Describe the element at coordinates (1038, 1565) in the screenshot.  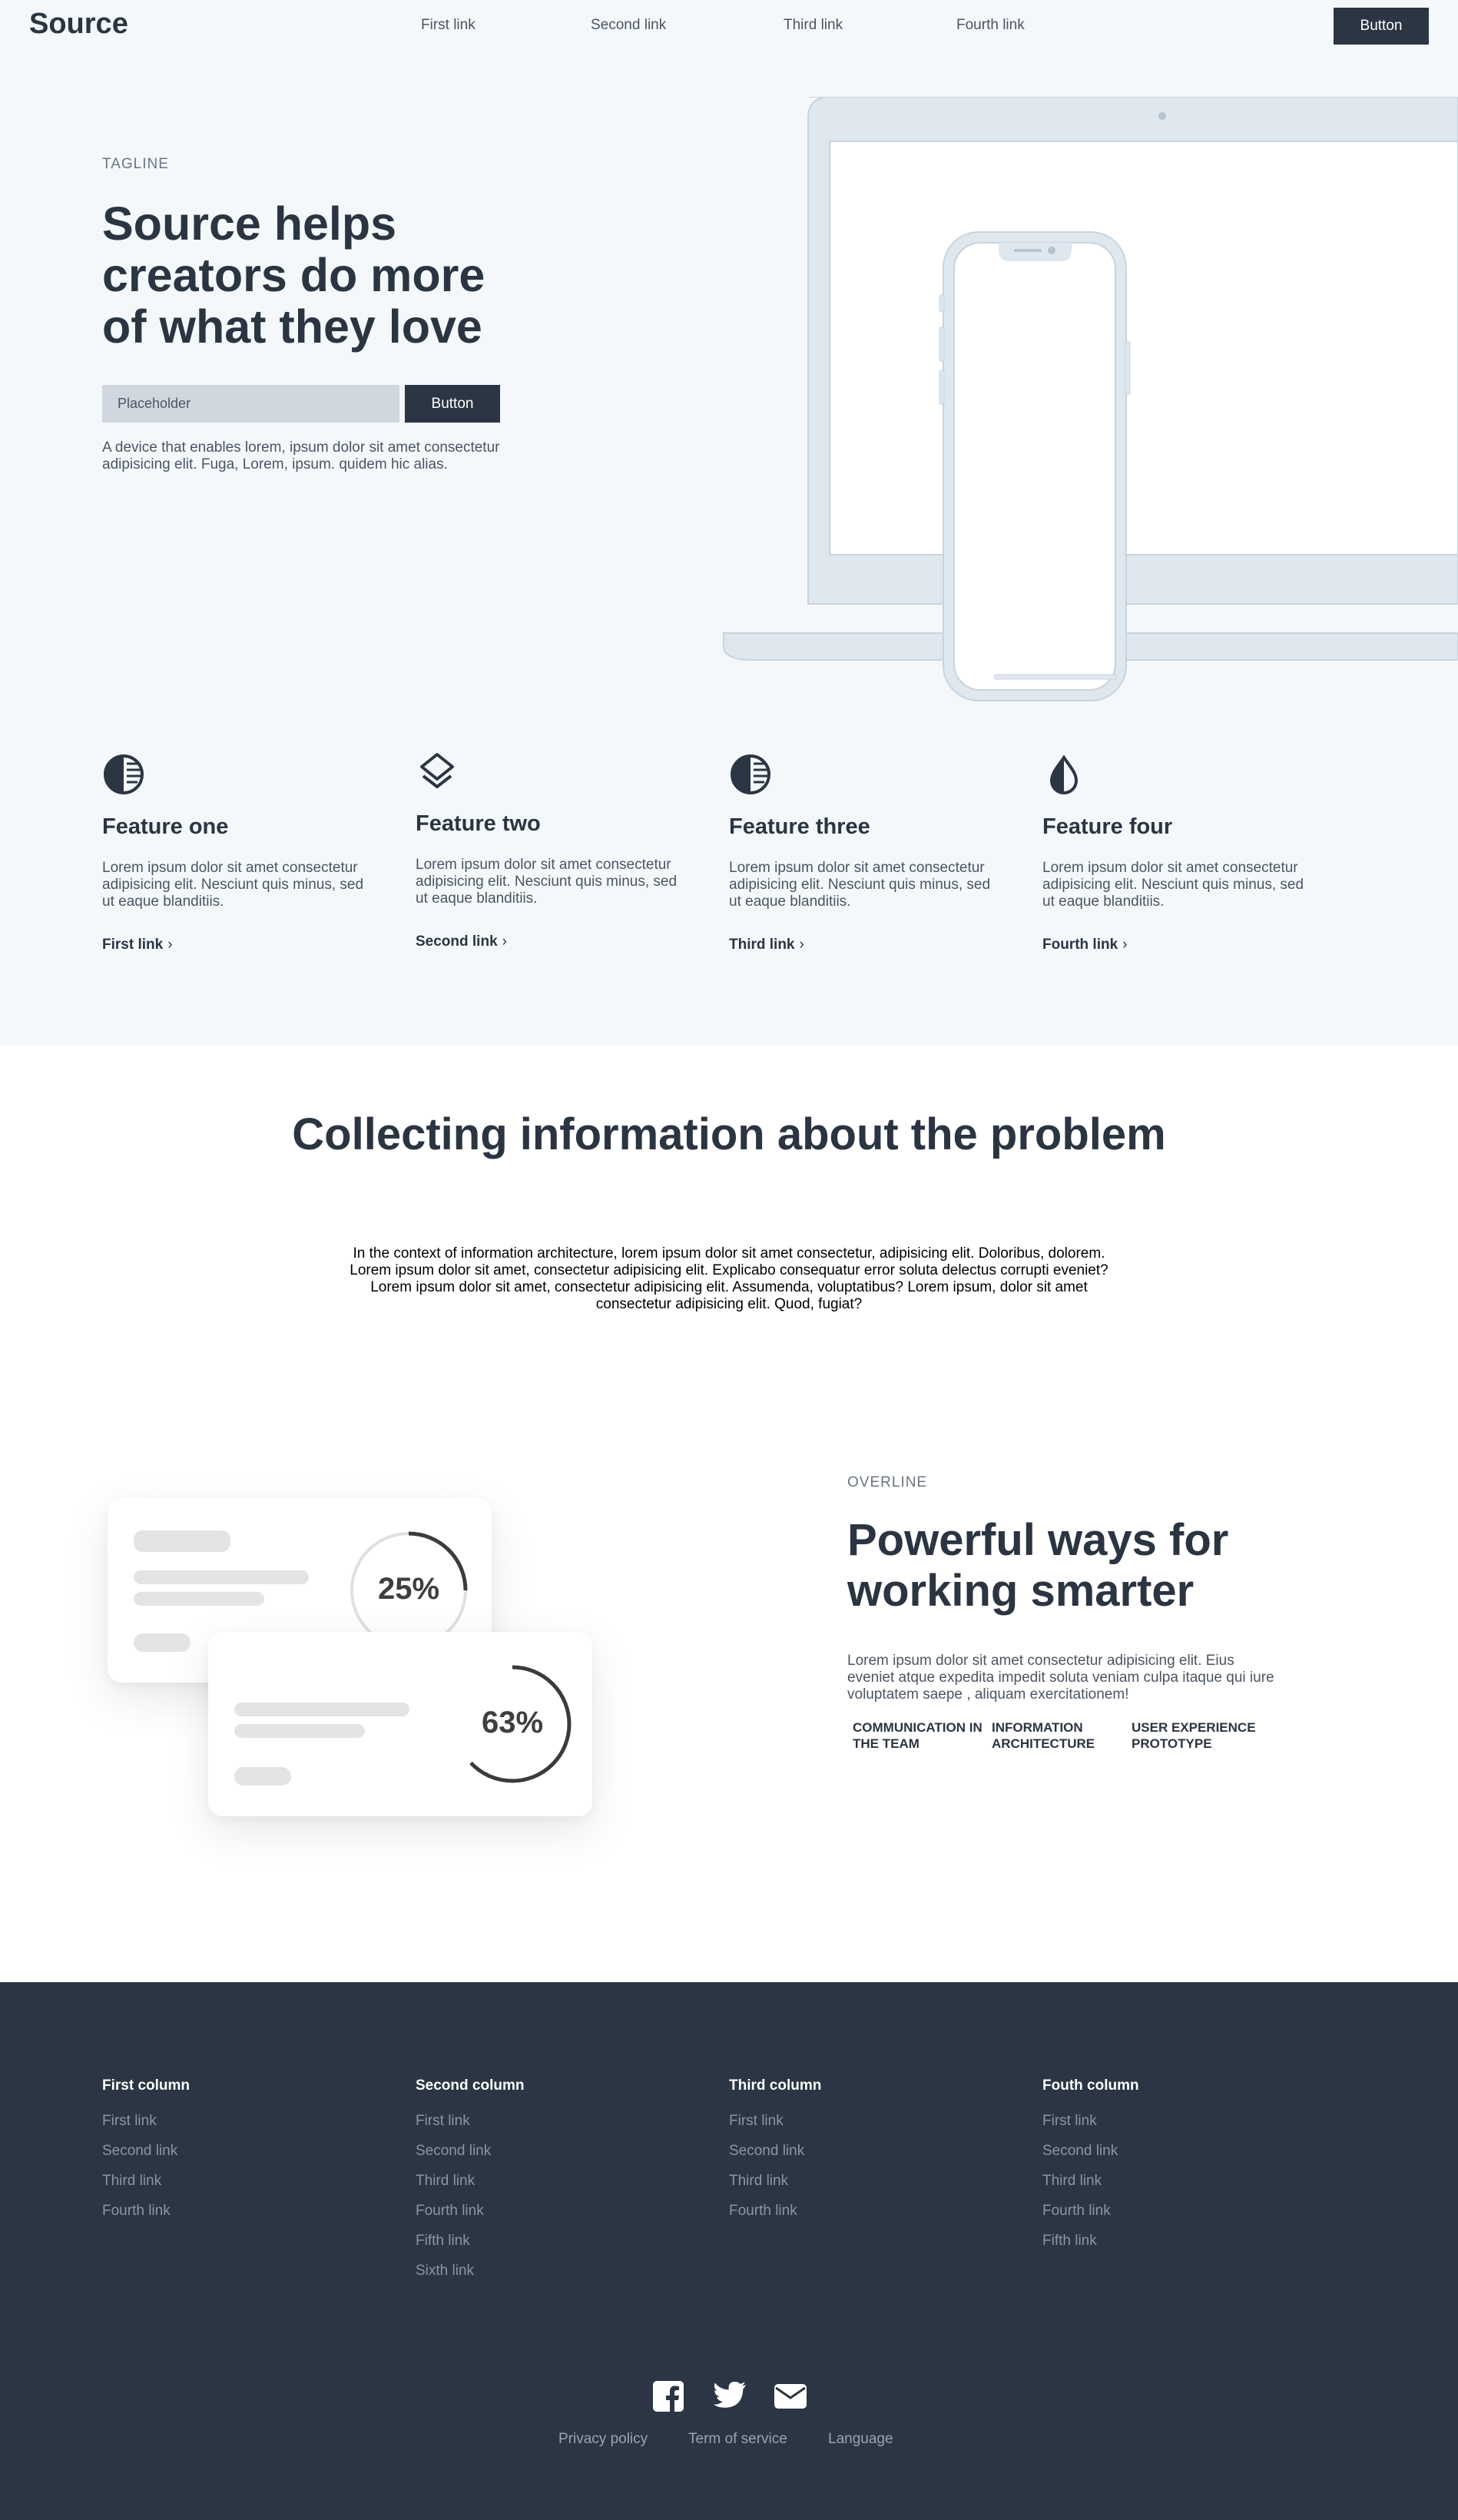
I see `power-title: Powerful ways for working smarter` at that location.